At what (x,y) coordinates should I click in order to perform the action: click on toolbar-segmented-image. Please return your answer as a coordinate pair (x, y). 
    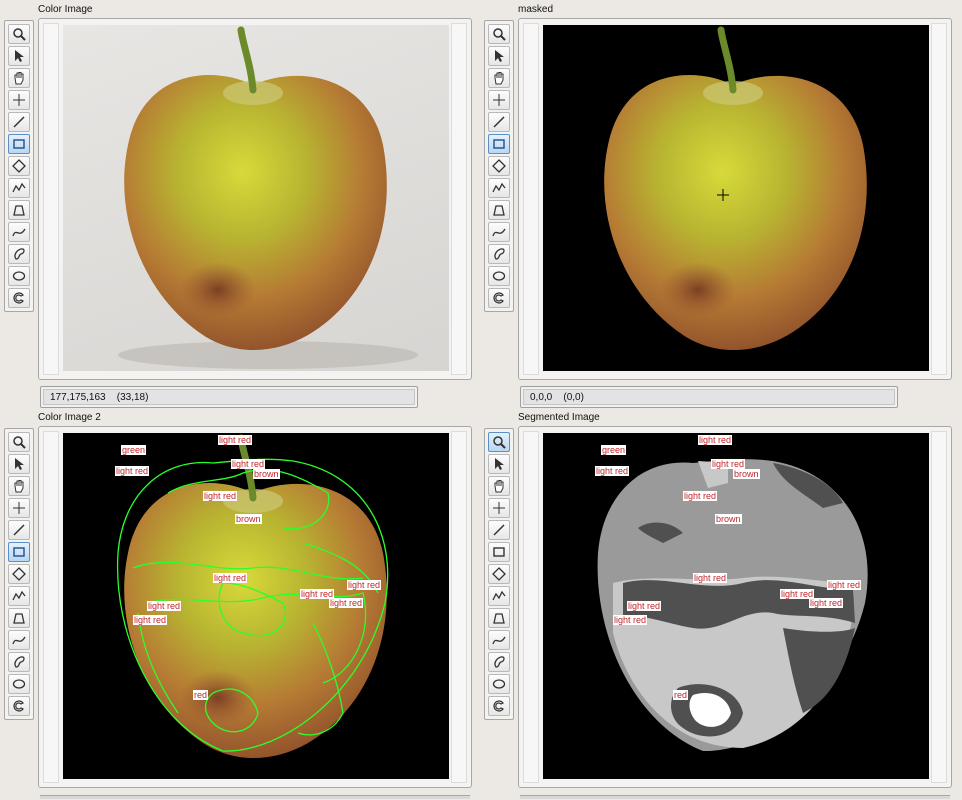
    Looking at the image, I should click on (499, 574).